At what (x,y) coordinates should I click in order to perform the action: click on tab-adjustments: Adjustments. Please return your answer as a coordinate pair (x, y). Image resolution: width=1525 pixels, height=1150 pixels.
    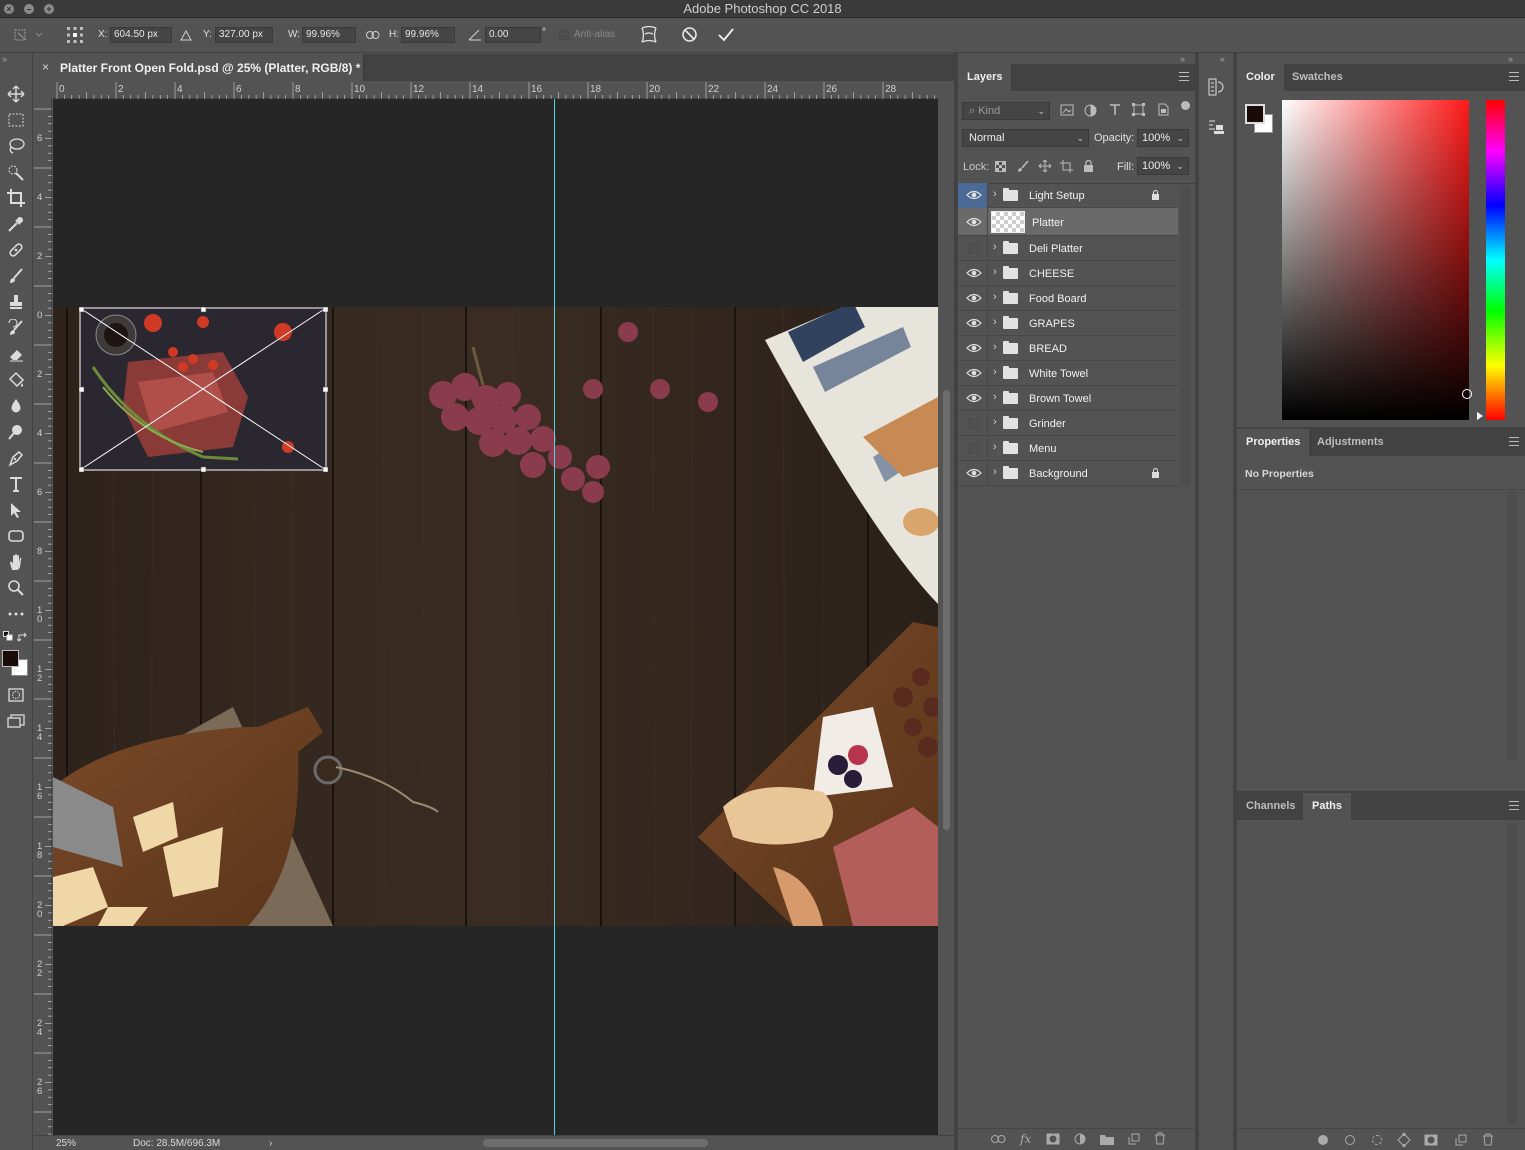
    Looking at the image, I should click on (1350, 442).